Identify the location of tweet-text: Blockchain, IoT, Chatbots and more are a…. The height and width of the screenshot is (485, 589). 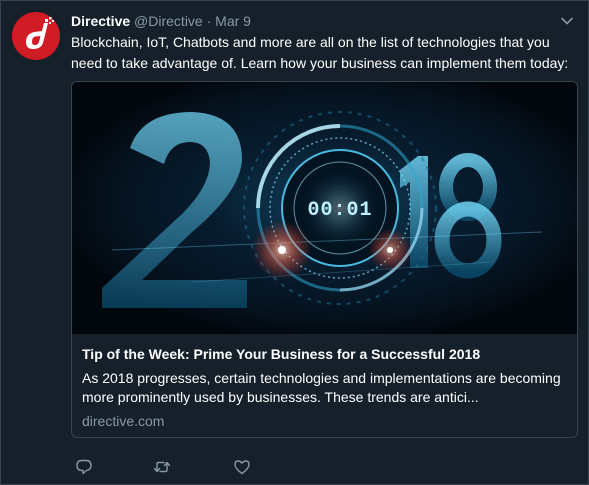
(320, 52).